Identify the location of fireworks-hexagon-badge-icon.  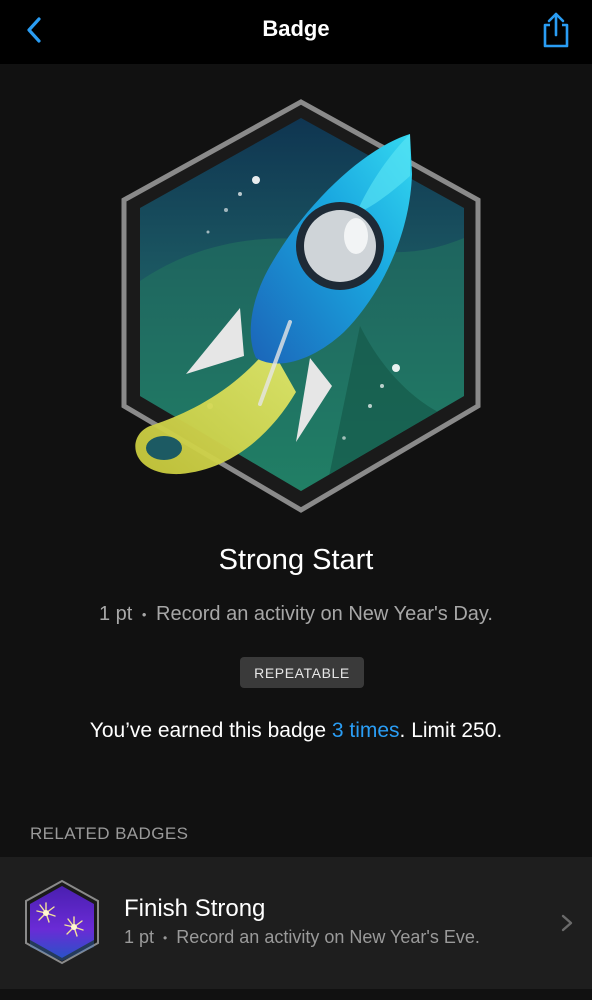
(62, 922).